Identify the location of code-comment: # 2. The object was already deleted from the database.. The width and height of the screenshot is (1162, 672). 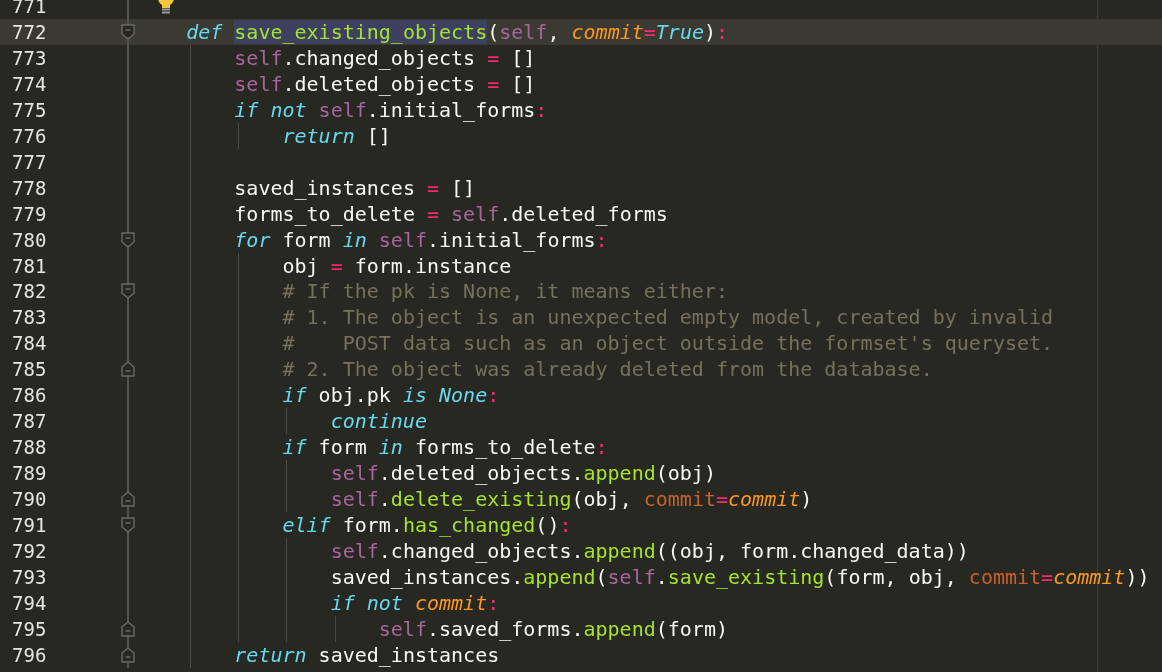
(607, 369).